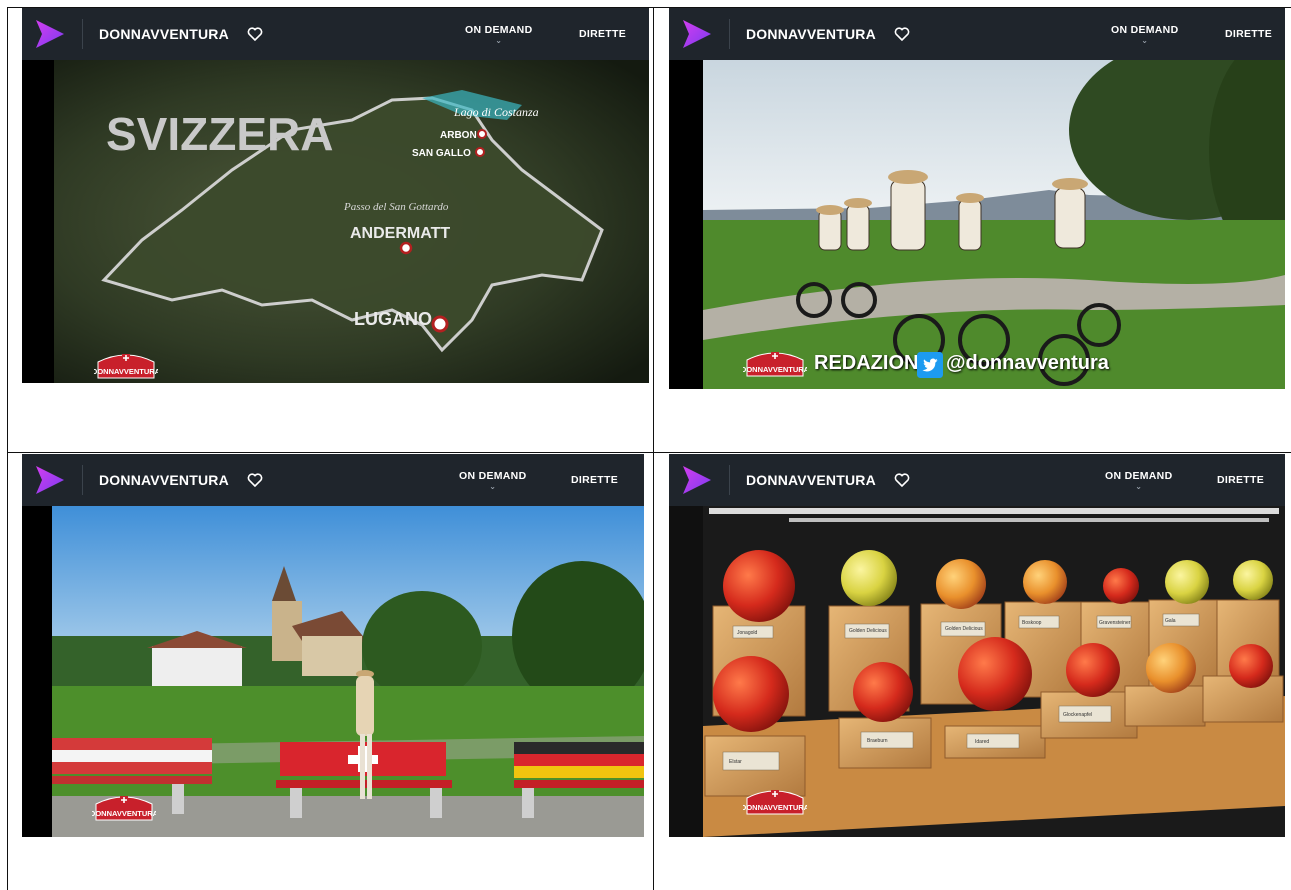 The width and height of the screenshot is (1291, 890). Describe the element at coordinates (873, 363) in the screenshot. I see `caption-redazione: REDAZIONE` at that location.